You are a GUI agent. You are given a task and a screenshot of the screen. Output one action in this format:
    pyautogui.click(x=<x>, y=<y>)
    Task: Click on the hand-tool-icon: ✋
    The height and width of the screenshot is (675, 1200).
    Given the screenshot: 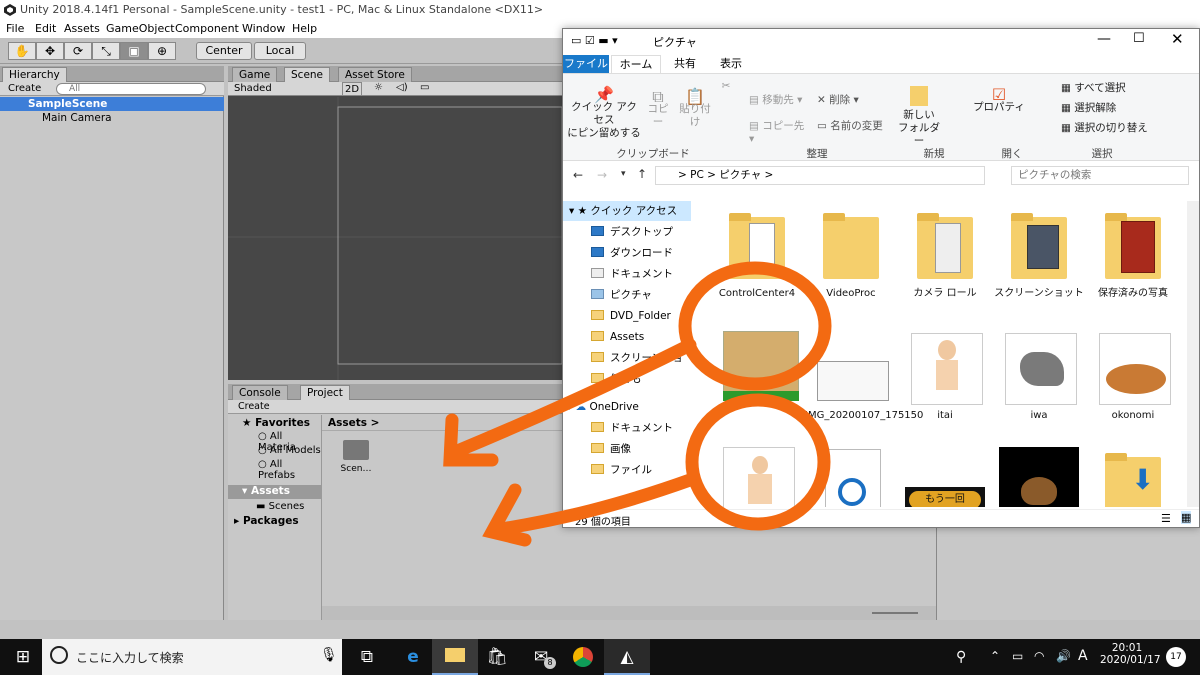 What is the action you would take?
    pyautogui.click(x=22, y=51)
    